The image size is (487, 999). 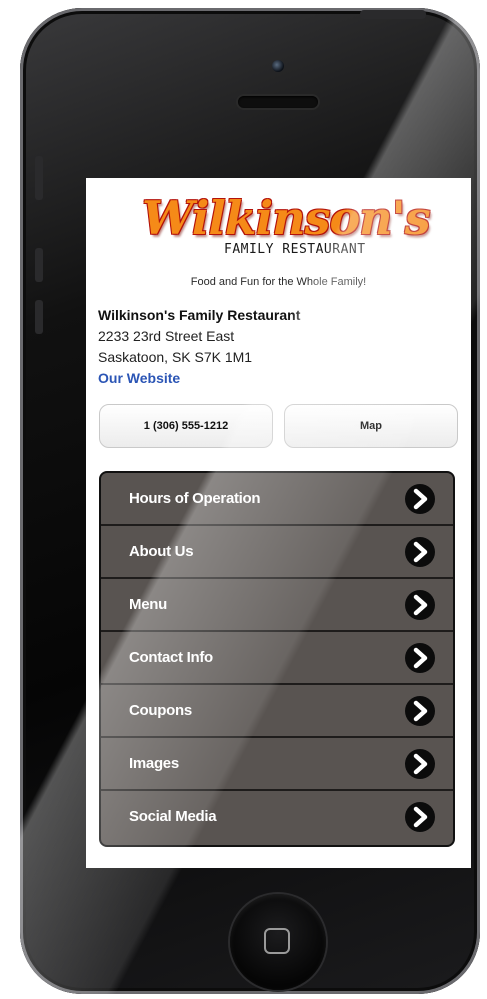 I want to click on power-button, so click(x=393, y=14).